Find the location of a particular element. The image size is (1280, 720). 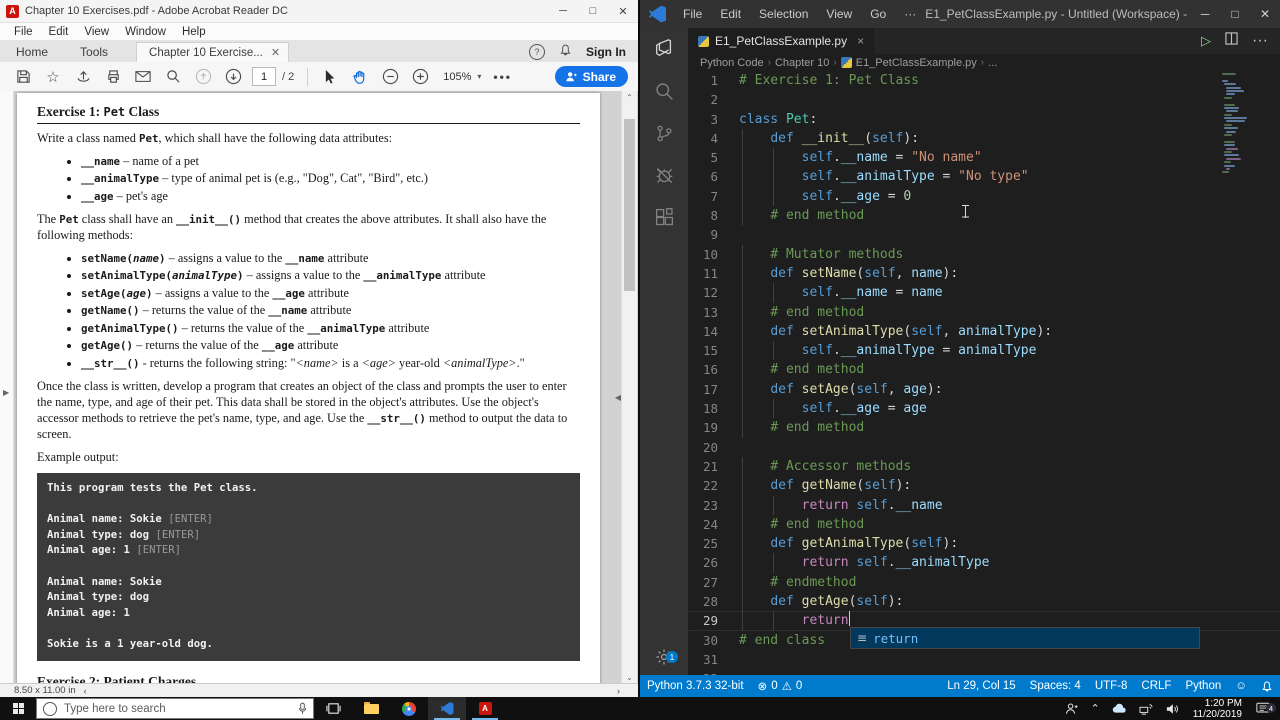

menu-item-help: Help is located at coordinates (194, 32).